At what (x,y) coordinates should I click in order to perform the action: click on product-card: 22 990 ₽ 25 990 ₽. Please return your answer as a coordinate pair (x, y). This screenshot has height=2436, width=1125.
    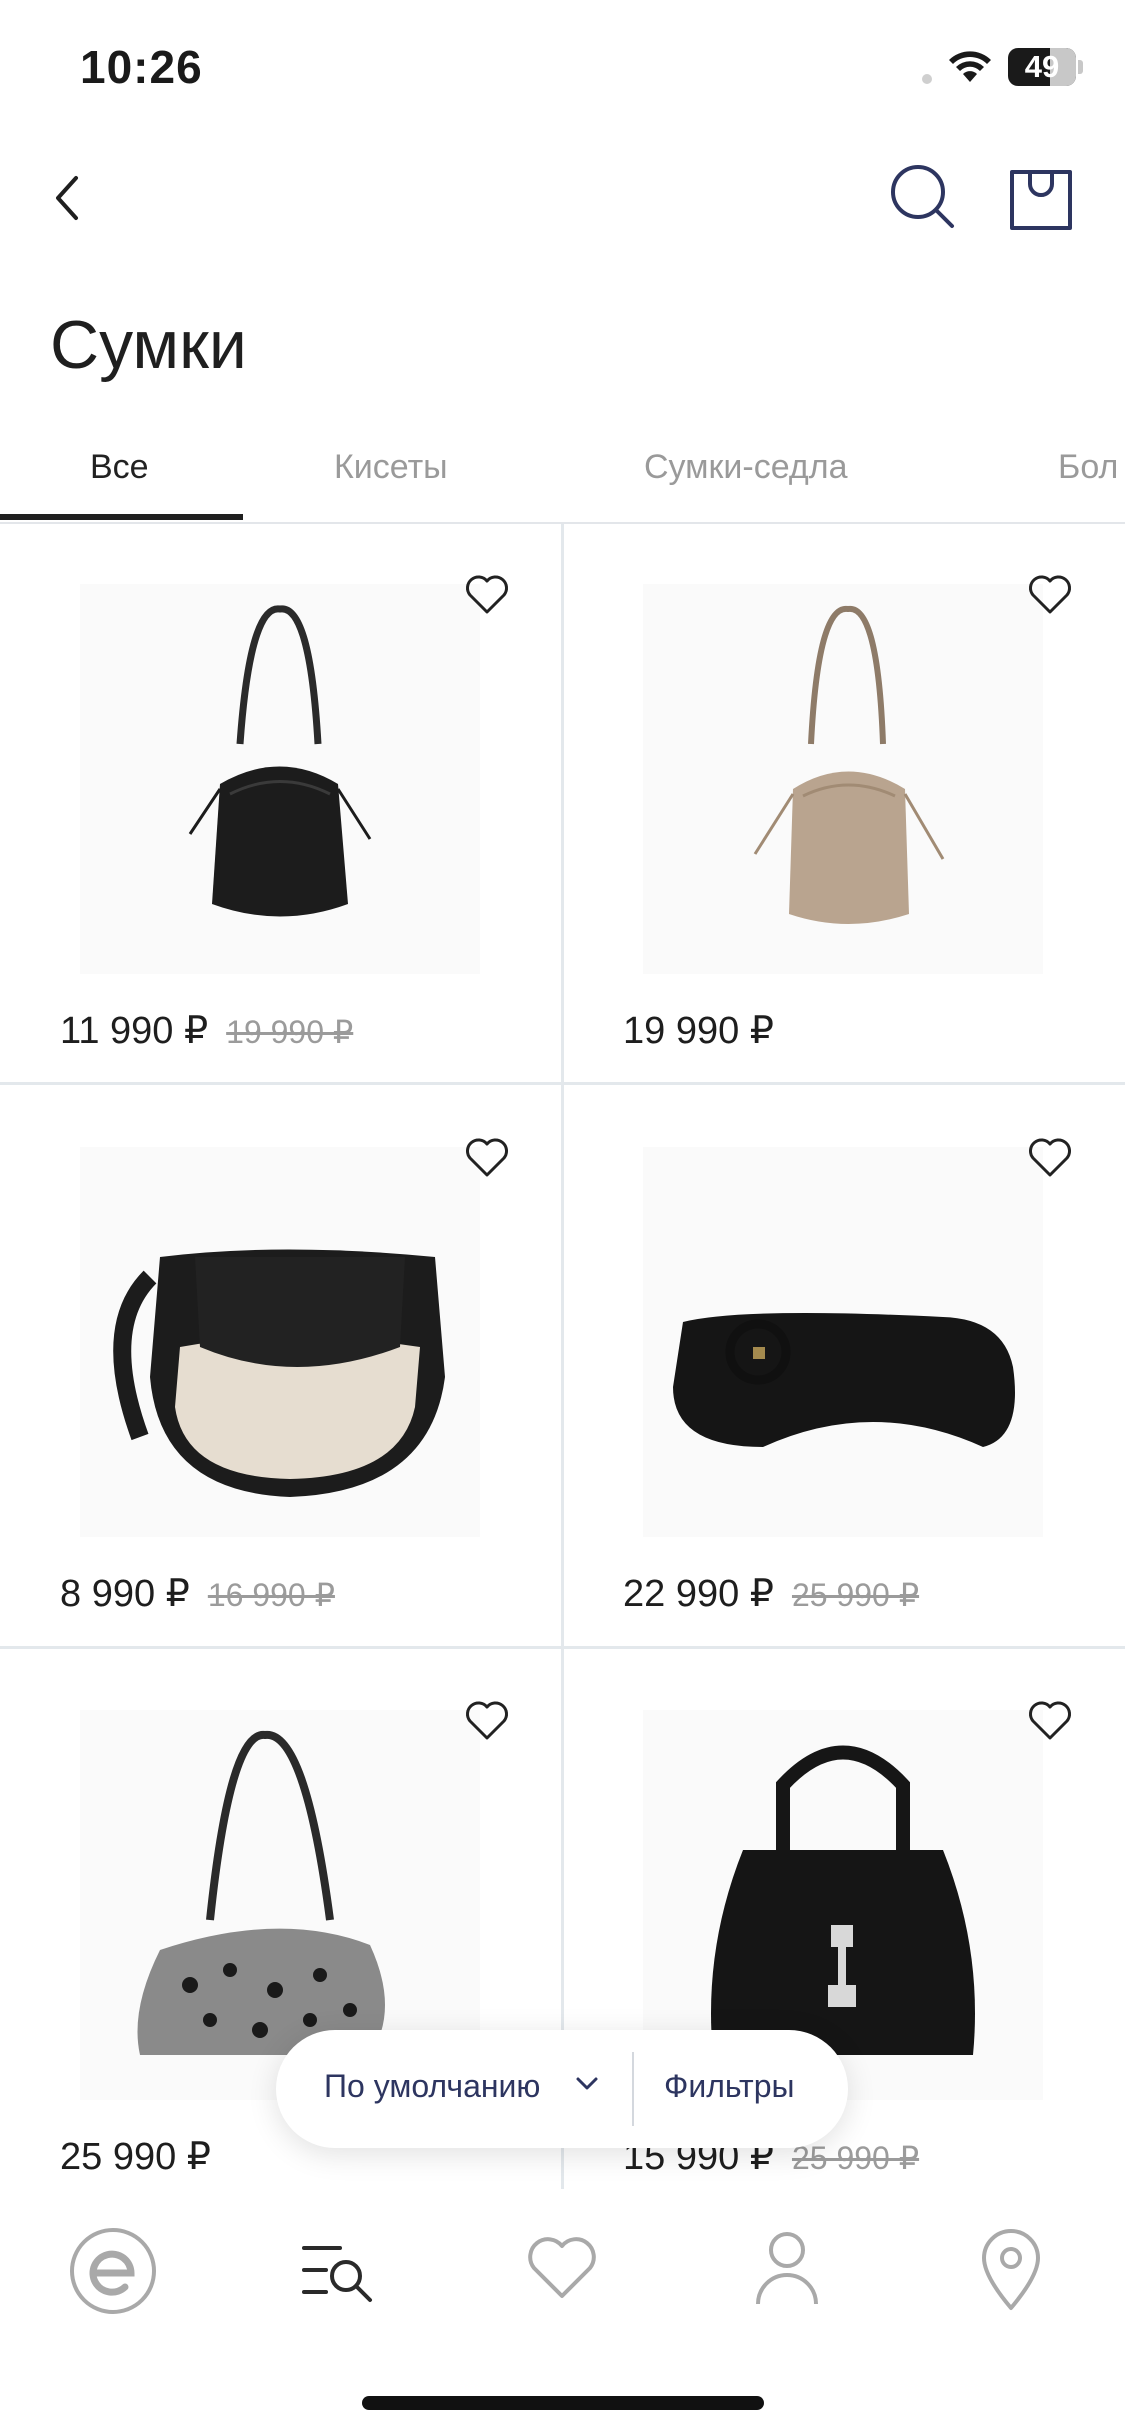
    Looking at the image, I should click on (844, 1368).